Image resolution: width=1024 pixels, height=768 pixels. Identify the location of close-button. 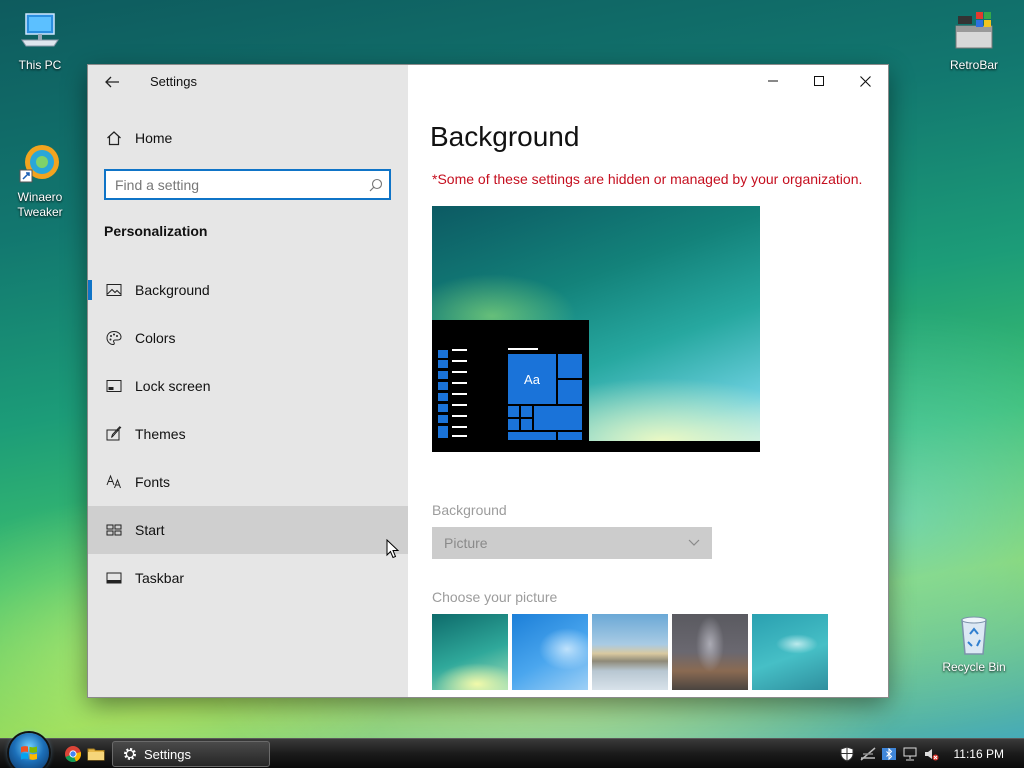
(865, 81).